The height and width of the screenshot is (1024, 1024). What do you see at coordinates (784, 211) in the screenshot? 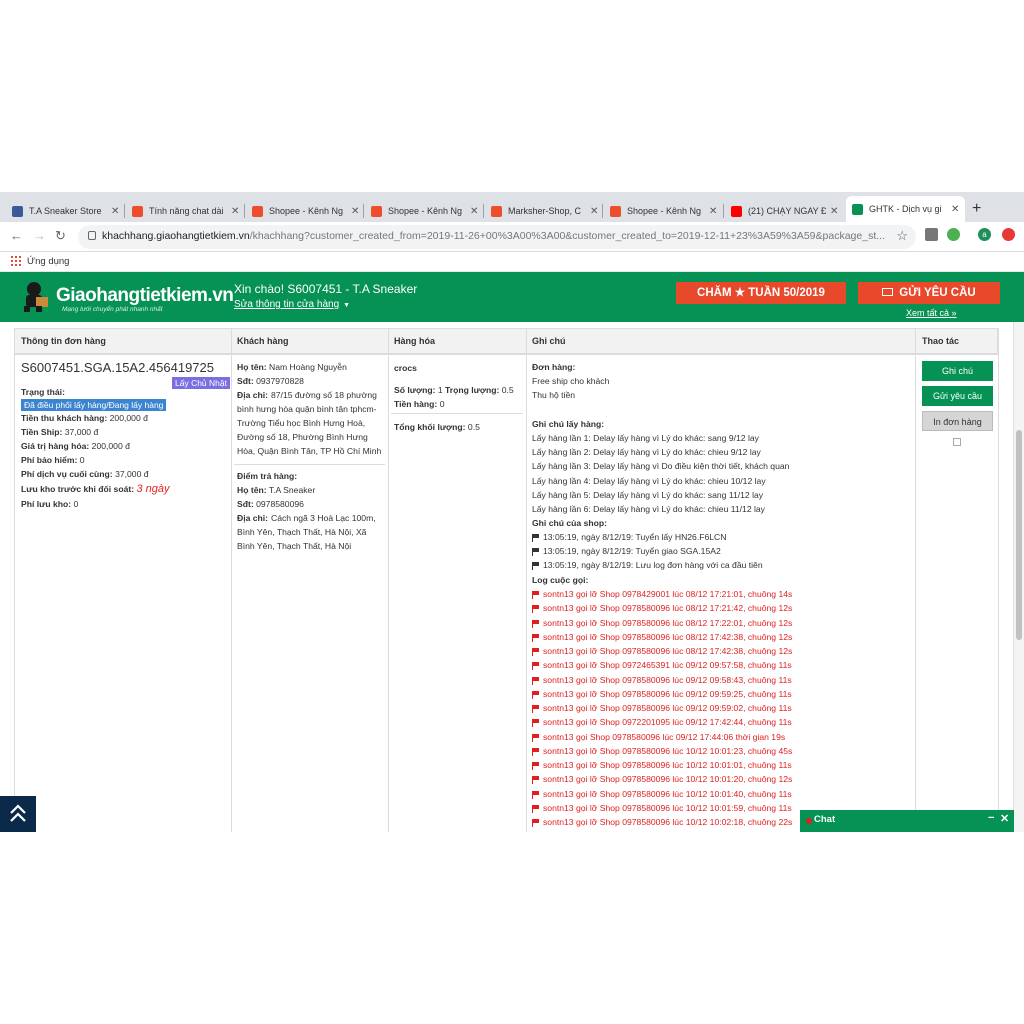
I see `browser-tab: (21) CHẠY NGAY Đ ✕` at bounding box center [784, 211].